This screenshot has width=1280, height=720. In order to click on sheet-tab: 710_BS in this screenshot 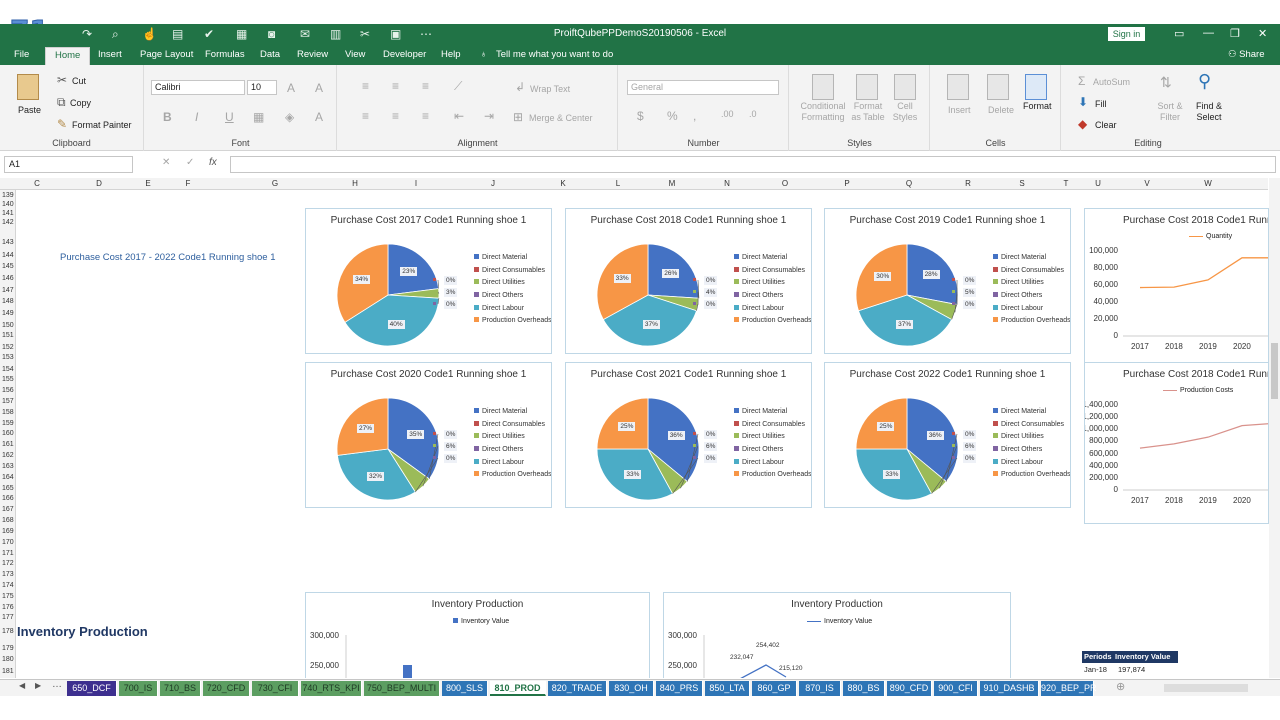, I will do `click(180, 688)`.